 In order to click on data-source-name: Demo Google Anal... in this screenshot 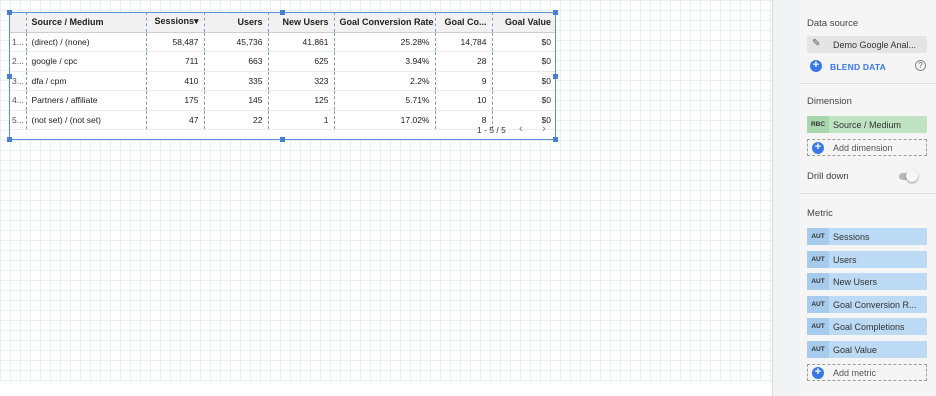, I will do `click(875, 45)`.